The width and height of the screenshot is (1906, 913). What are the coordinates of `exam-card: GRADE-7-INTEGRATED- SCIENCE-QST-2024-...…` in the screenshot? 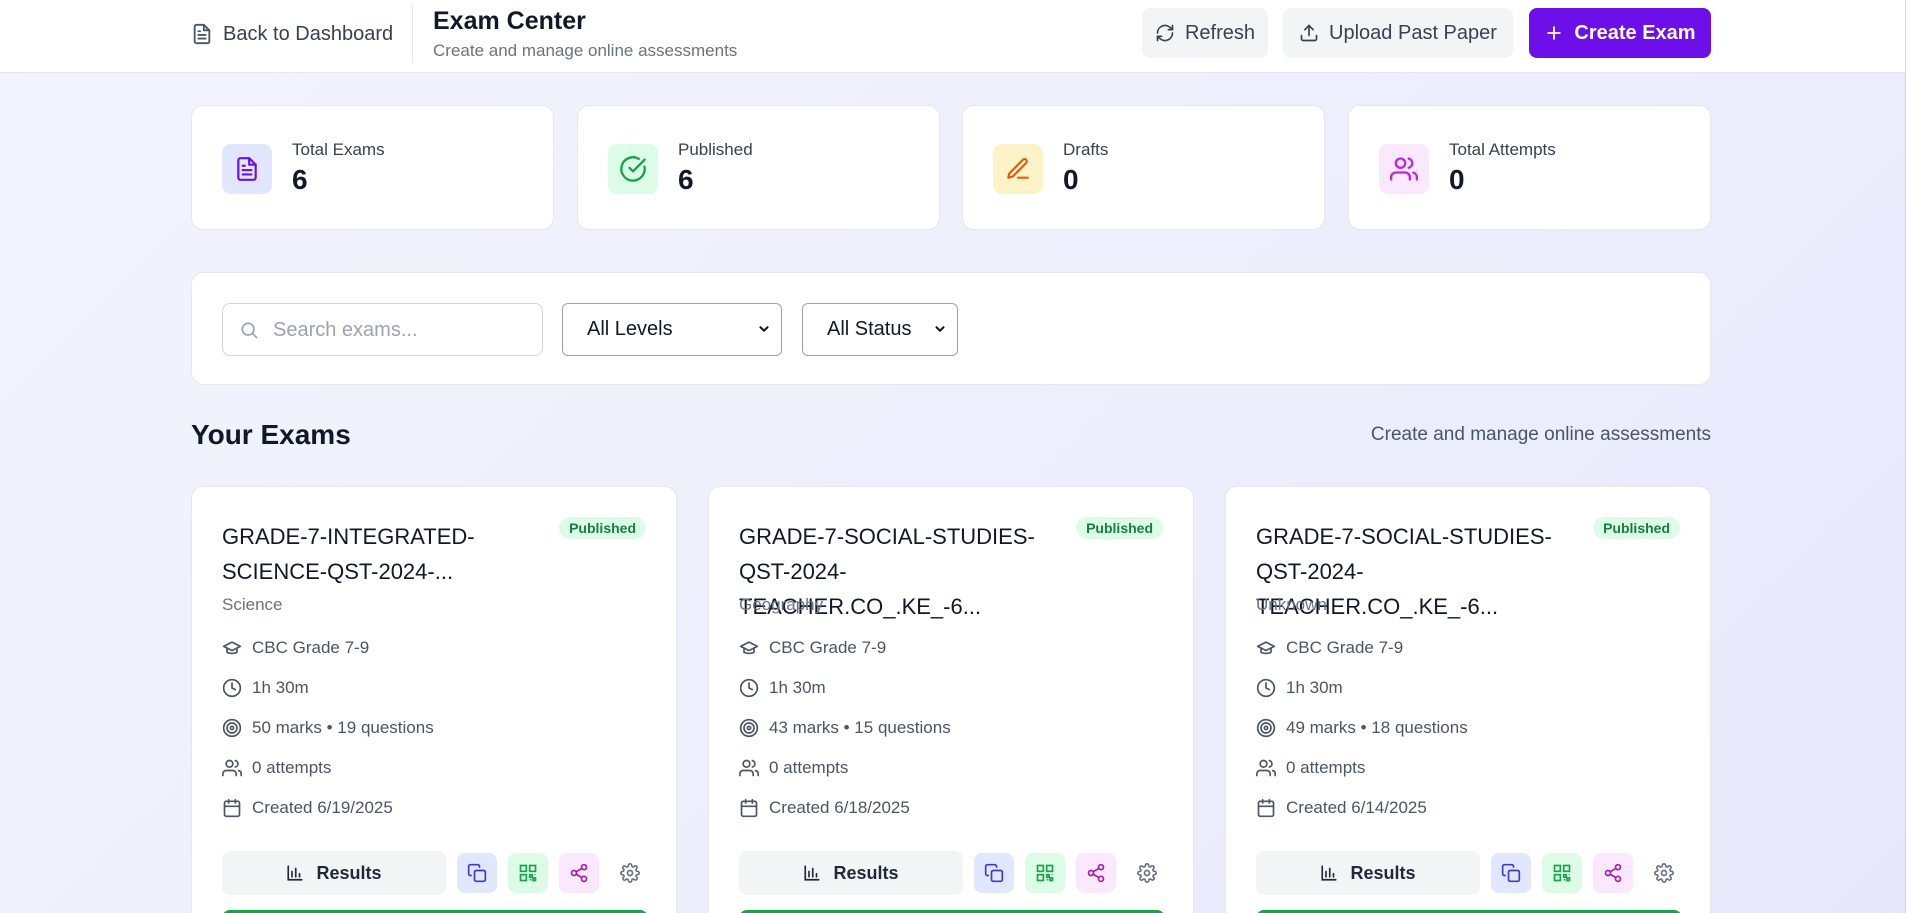 It's located at (434, 699).